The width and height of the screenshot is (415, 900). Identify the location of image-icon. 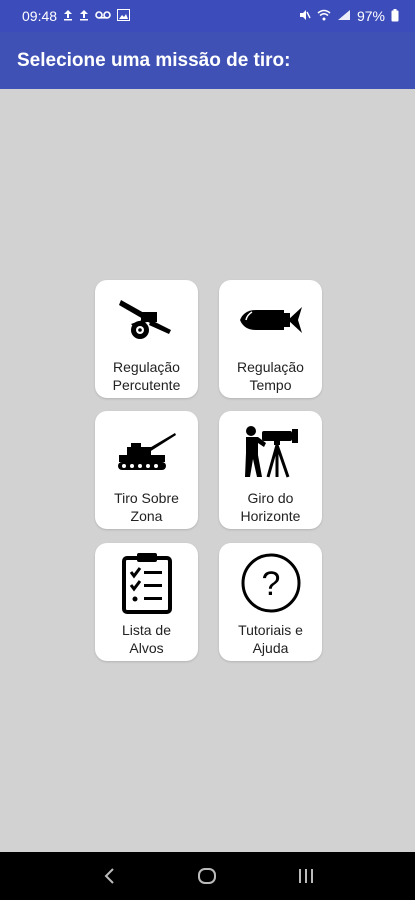
(124, 16).